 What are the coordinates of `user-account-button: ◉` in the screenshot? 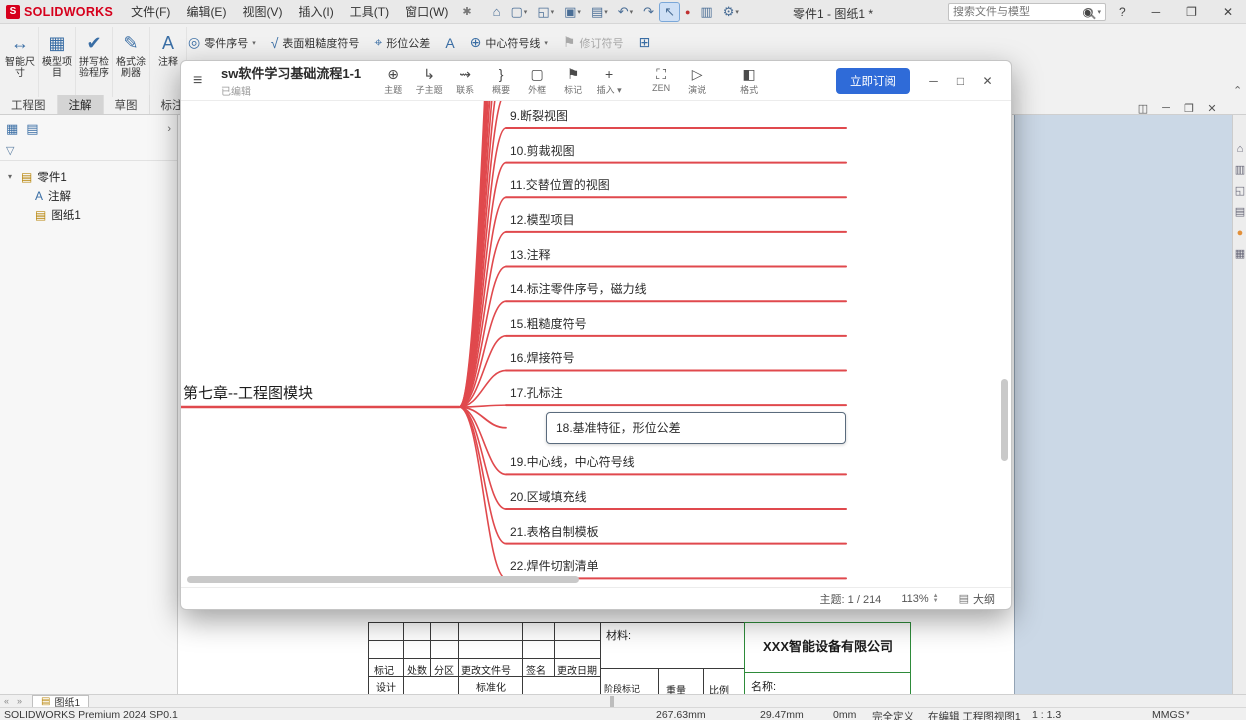 It's located at (1087, 12).